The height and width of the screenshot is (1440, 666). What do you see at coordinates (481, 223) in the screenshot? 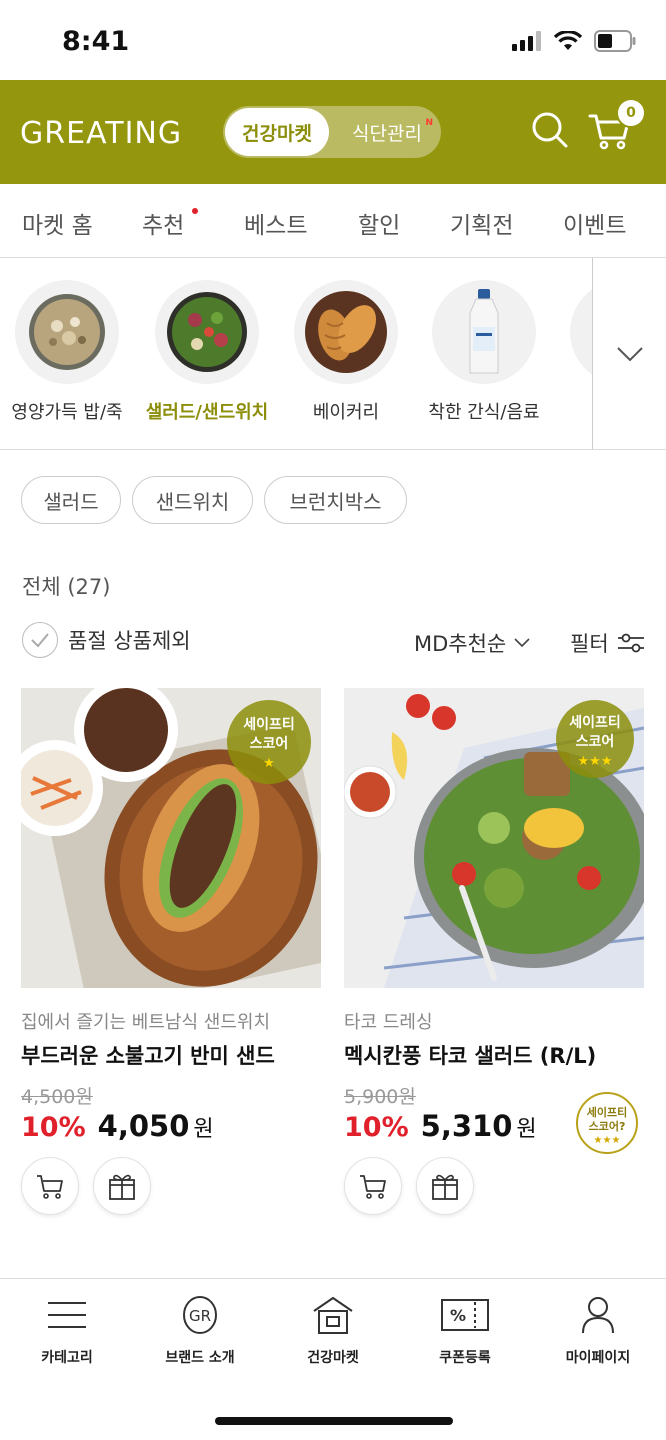
I see `tab-exhibition: 기획전` at bounding box center [481, 223].